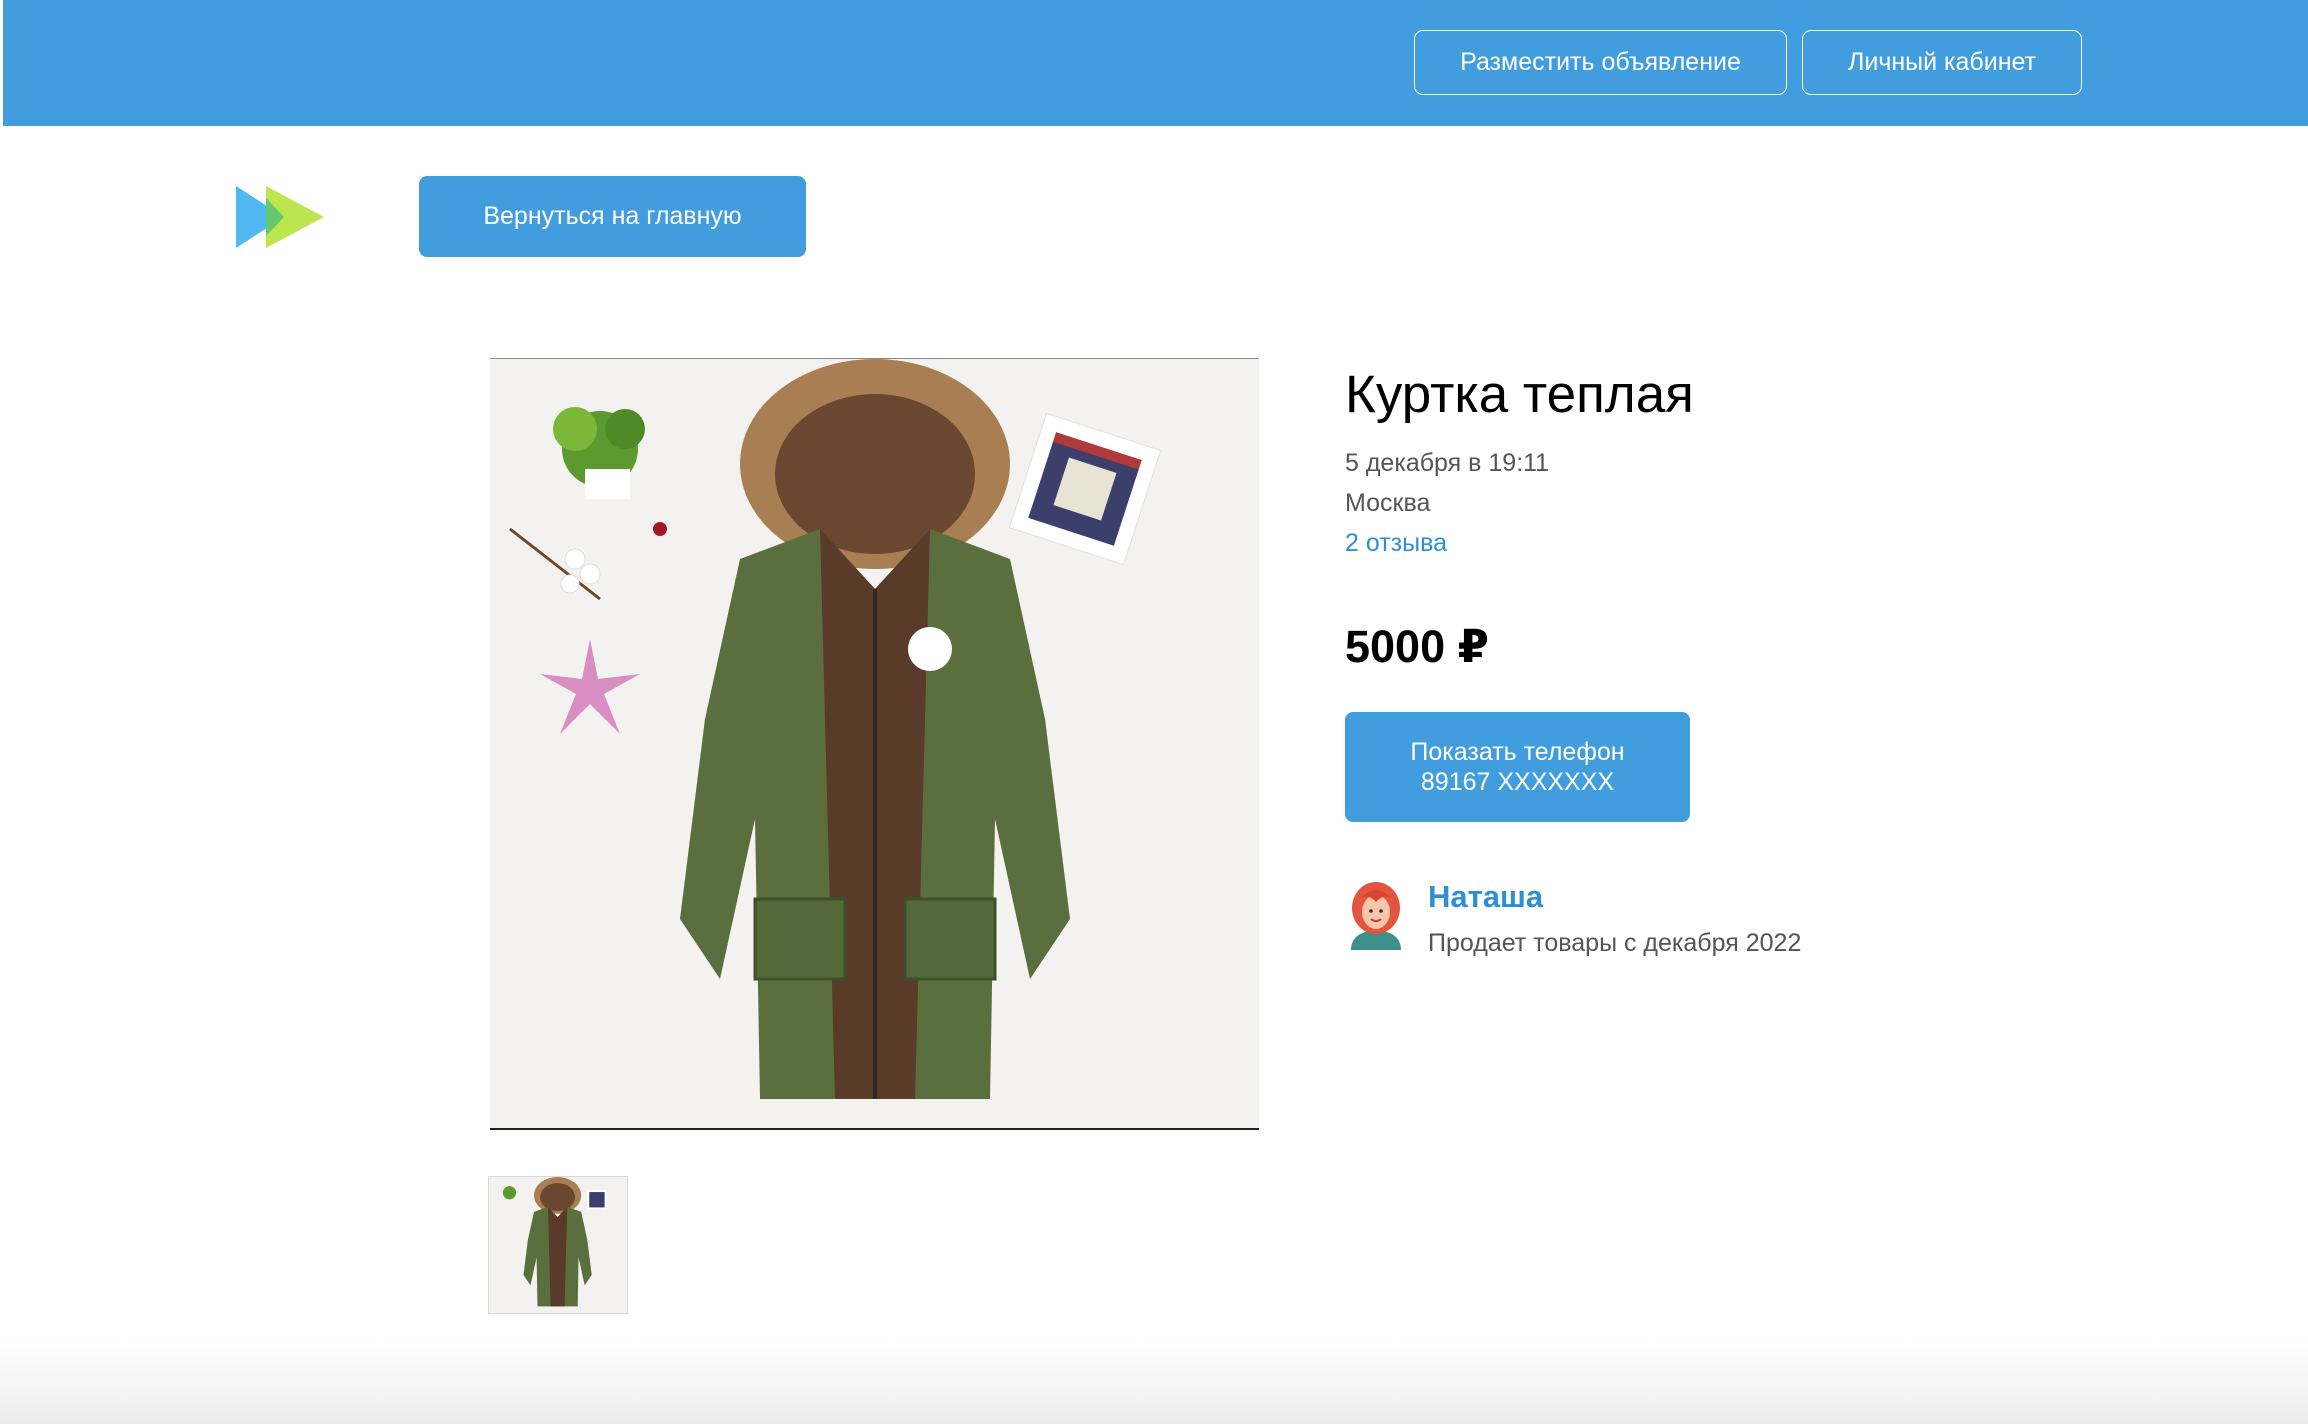  Describe the element at coordinates (612, 216) in the screenshot. I see `back-to-home-button: Вернуться на главную` at that location.